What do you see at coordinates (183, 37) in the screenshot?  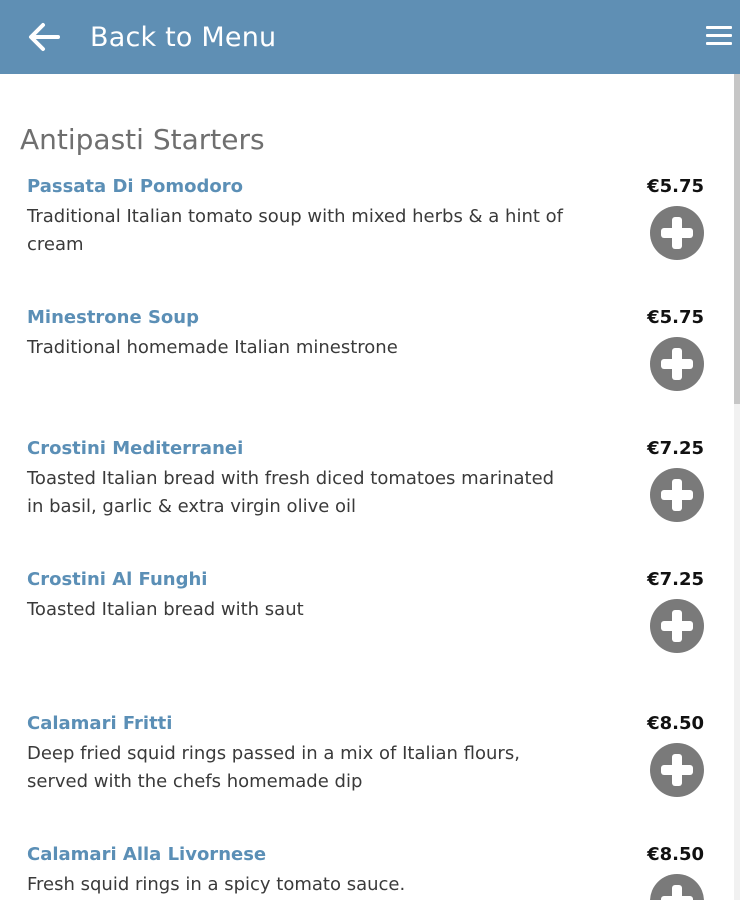 I see `back-to-menu-label: Back to Menu` at bounding box center [183, 37].